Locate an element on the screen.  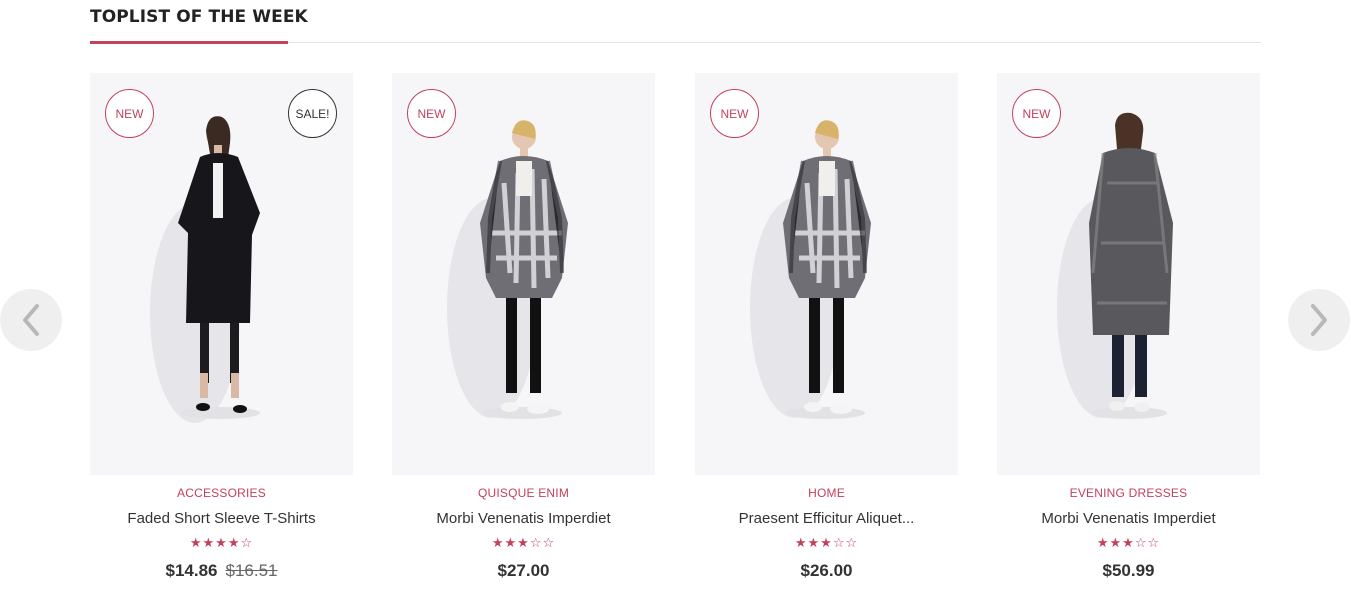
product-category-link: HOME is located at coordinates (826, 493).